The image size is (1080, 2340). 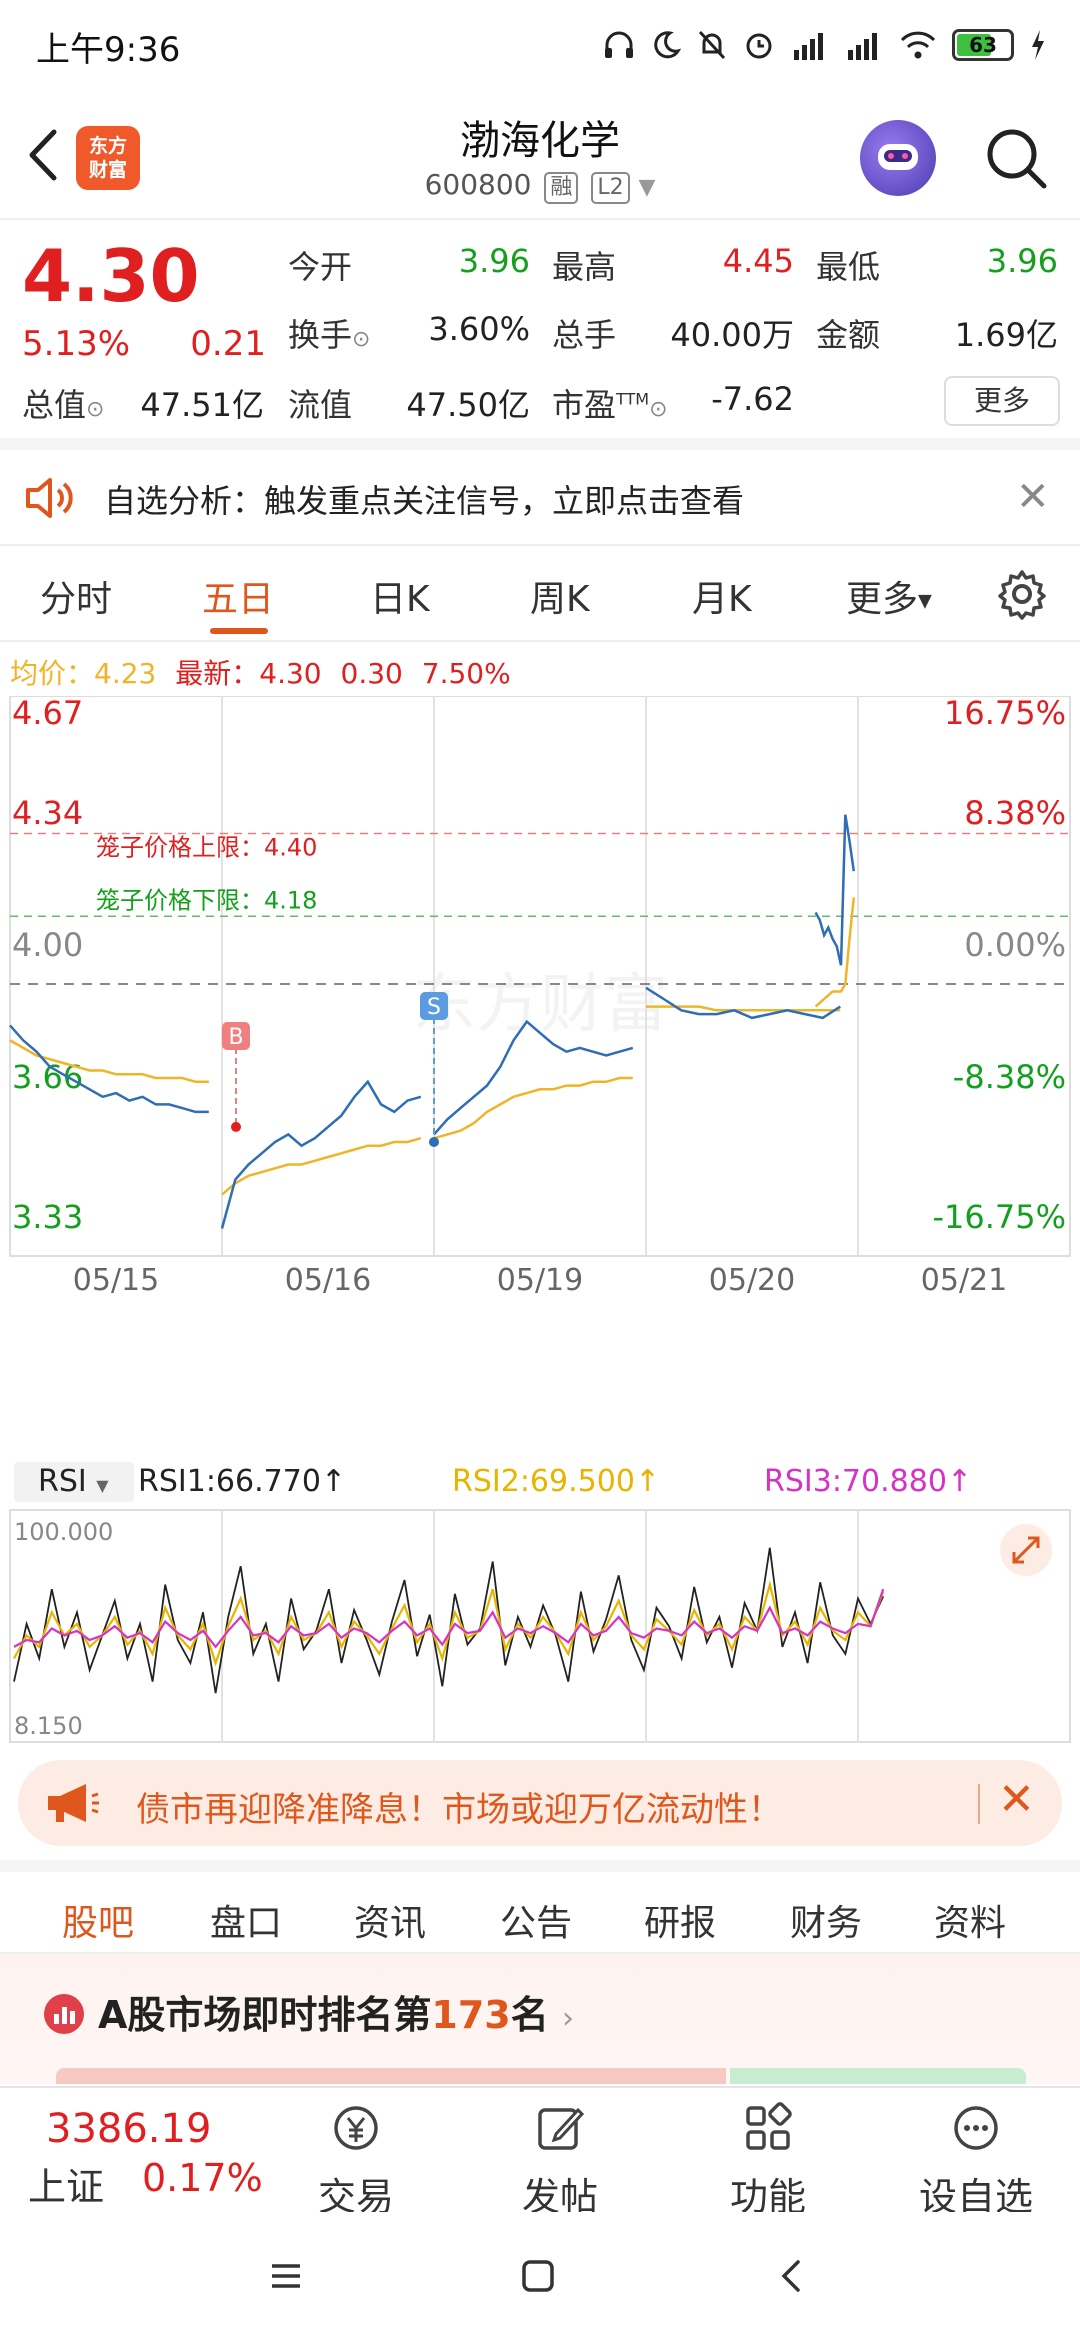 I want to click on nav-trade: 交易, so click(x=356, y=2159).